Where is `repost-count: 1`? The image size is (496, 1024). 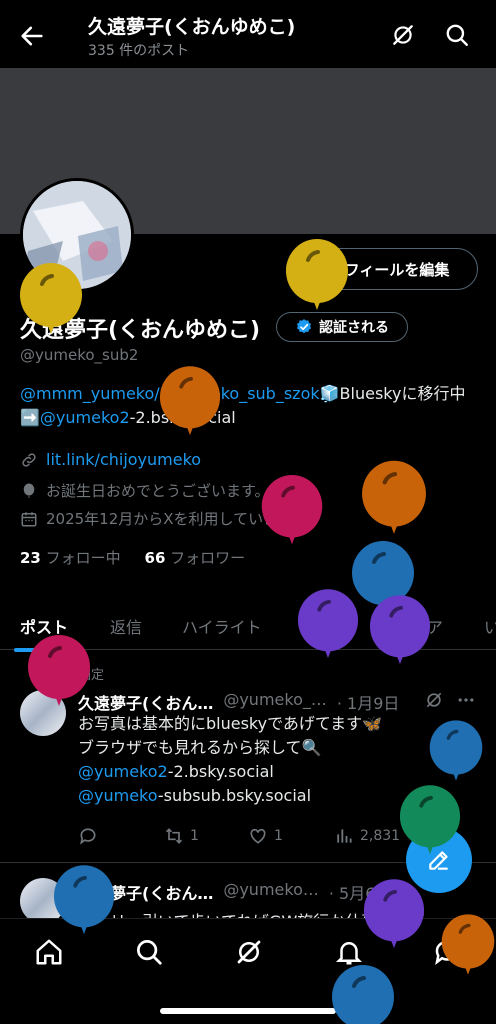
repost-count: 1 is located at coordinates (194, 836).